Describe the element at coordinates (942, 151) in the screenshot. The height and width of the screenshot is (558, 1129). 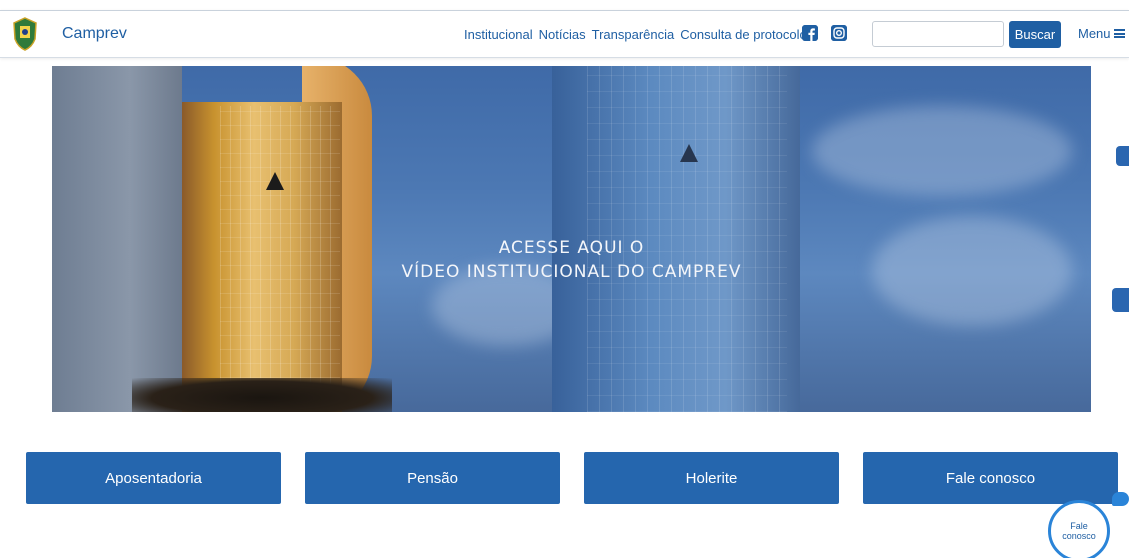
I see `hero-cloud` at that location.